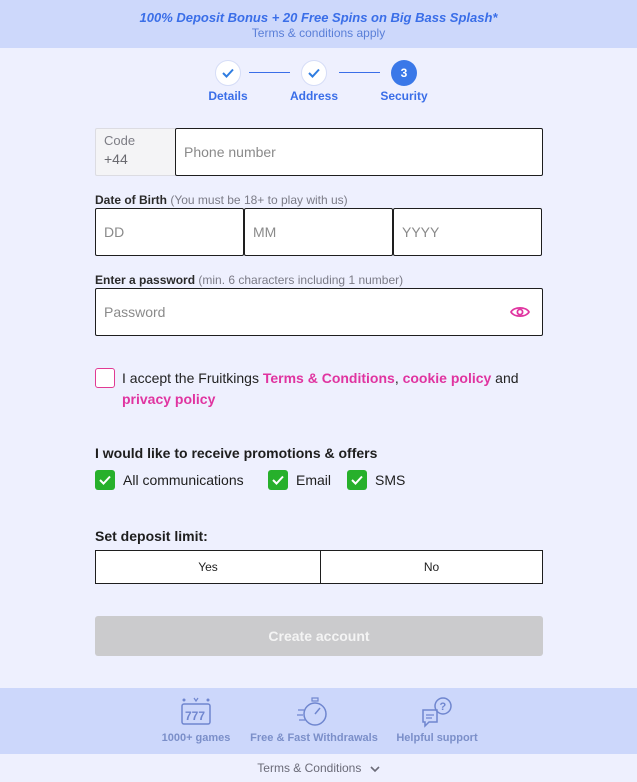  What do you see at coordinates (314, 96) in the screenshot?
I see `step-label: Address` at bounding box center [314, 96].